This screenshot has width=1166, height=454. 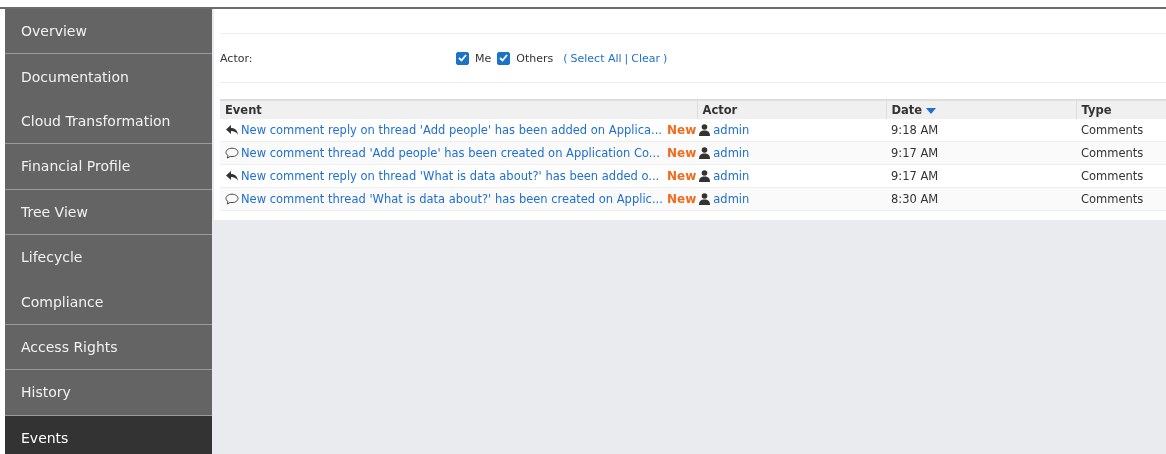 What do you see at coordinates (1121, 109) in the screenshot?
I see `column-header: Type` at bounding box center [1121, 109].